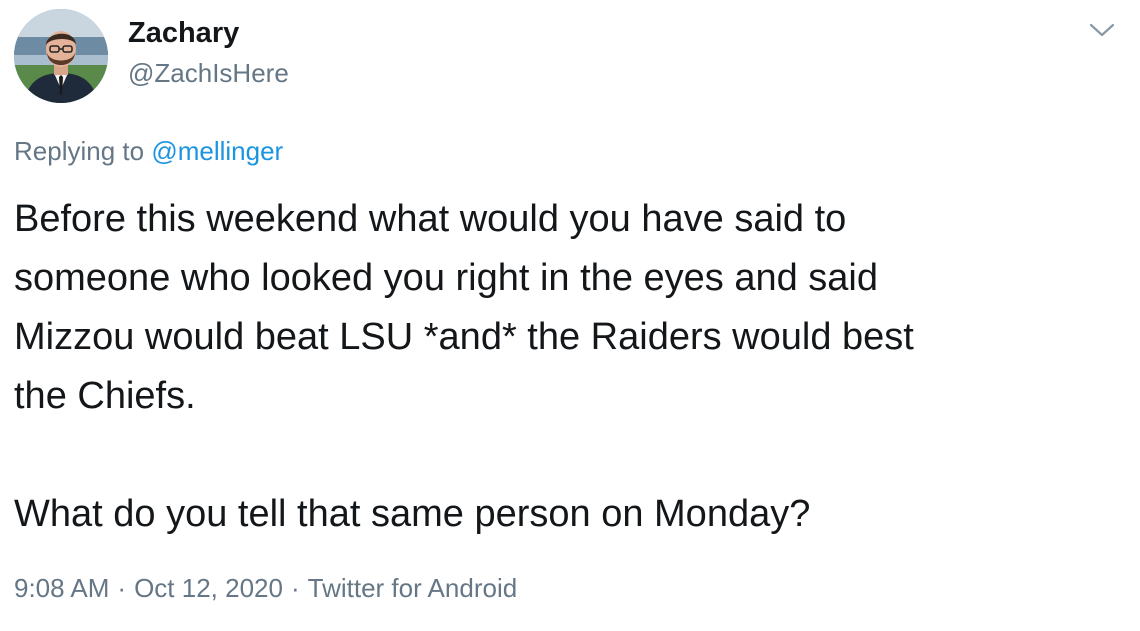 The width and height of the screenshot is (1140, 631). What do you see at coordinates (83, 151) in the screenshot?
I see `replying-prefix: Replying to` at bounding box center [83, 151].